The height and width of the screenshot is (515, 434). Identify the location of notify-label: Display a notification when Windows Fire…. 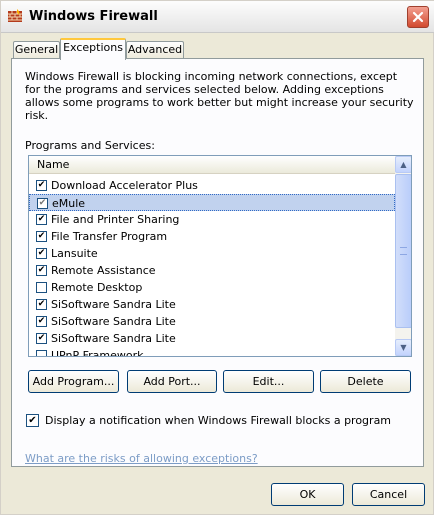
(218, 420).